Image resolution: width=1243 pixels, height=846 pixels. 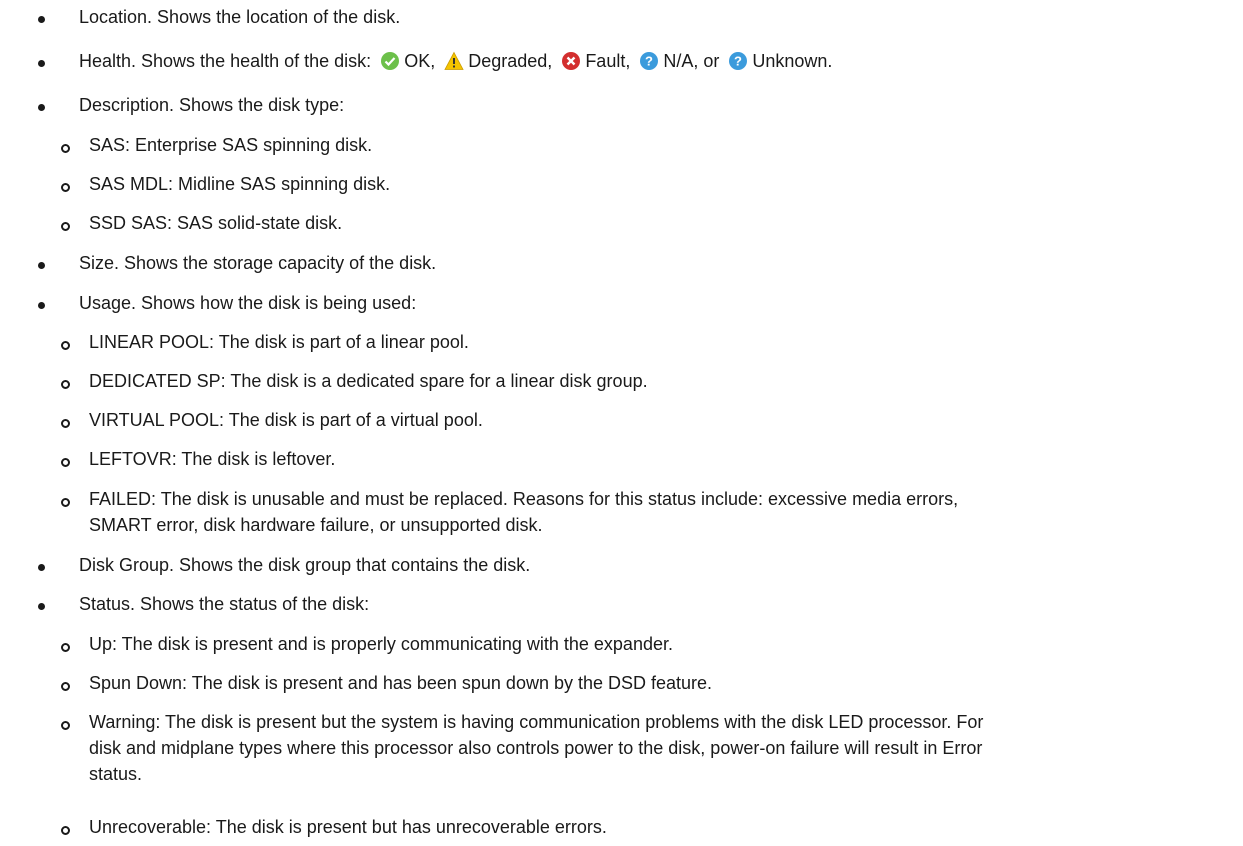 I want to click on health-unknown-label: Unknown., so click(x=792, y=61).